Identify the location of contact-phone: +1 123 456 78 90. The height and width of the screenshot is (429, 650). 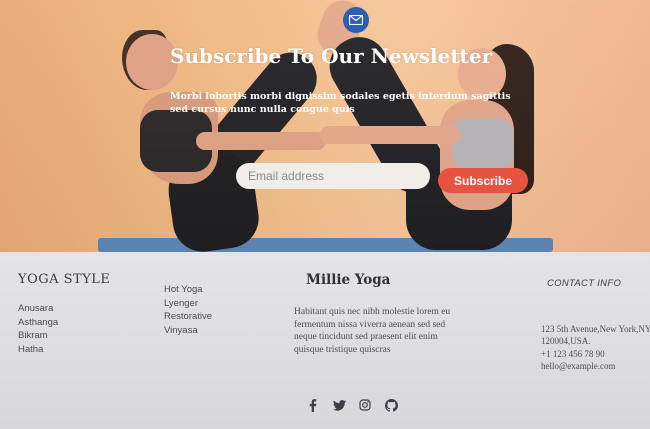
(595, 354).